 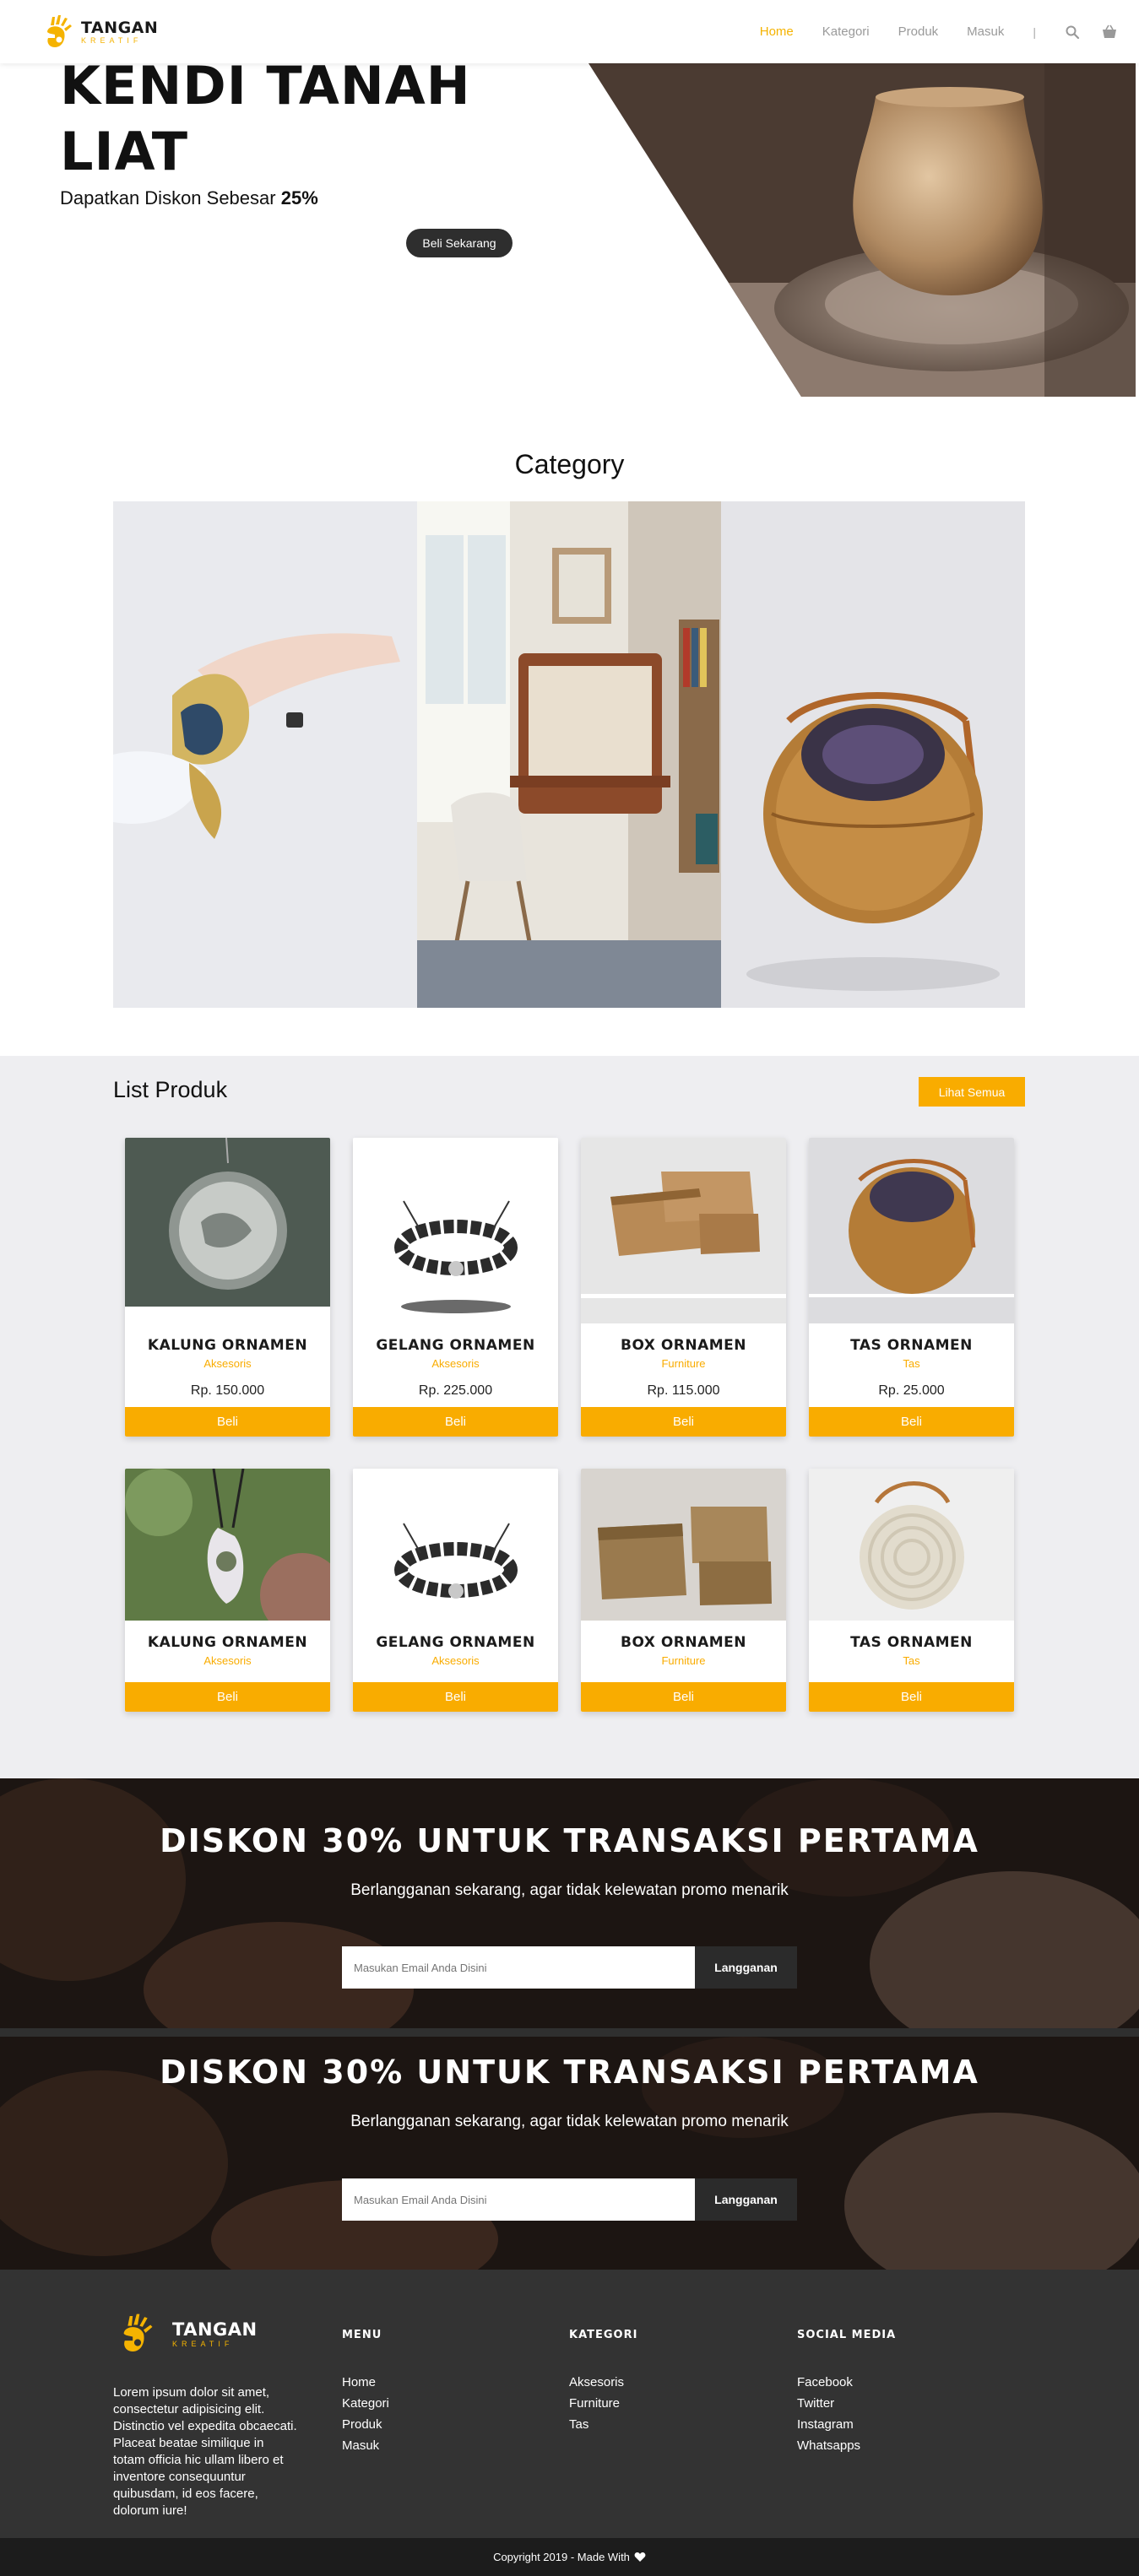 What do you see at coordinates (365, 2445) in the screenshot?
I see `footer-link-masuk: Masuk` at bounding box center [365, 2445].